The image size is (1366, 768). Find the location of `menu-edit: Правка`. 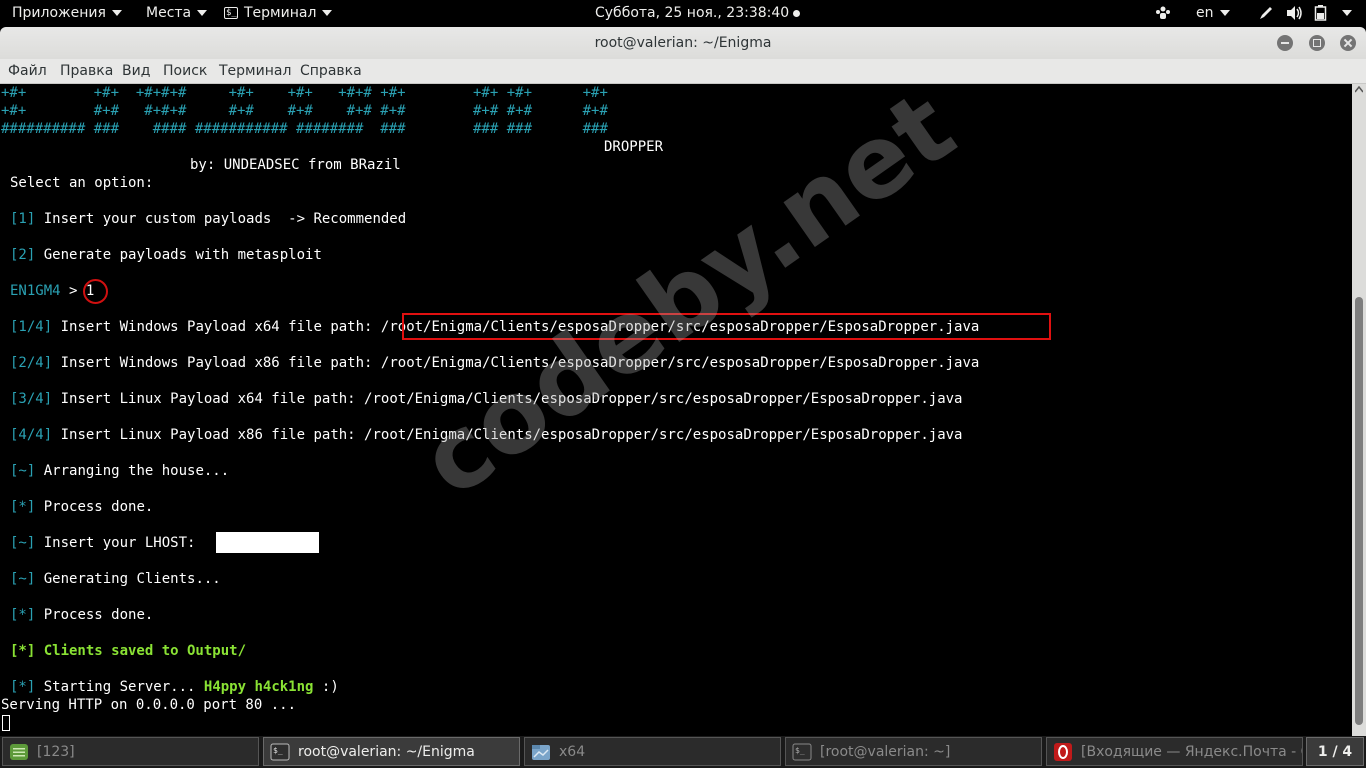

menu-edit: Правка is located at coordinates (86, 71).